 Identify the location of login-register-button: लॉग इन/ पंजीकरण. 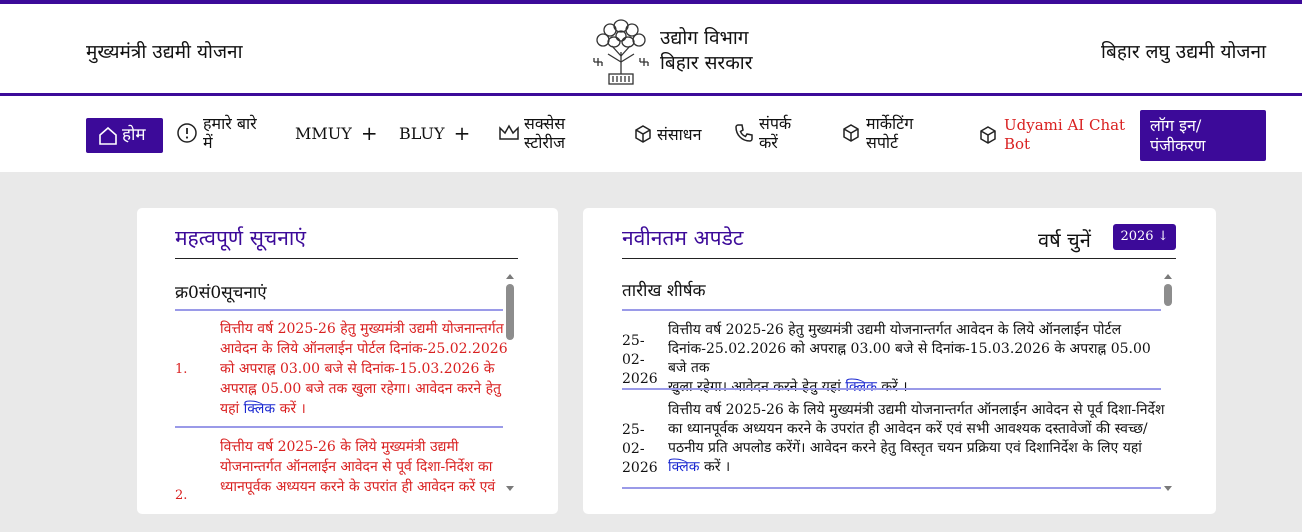
(1203, 135).